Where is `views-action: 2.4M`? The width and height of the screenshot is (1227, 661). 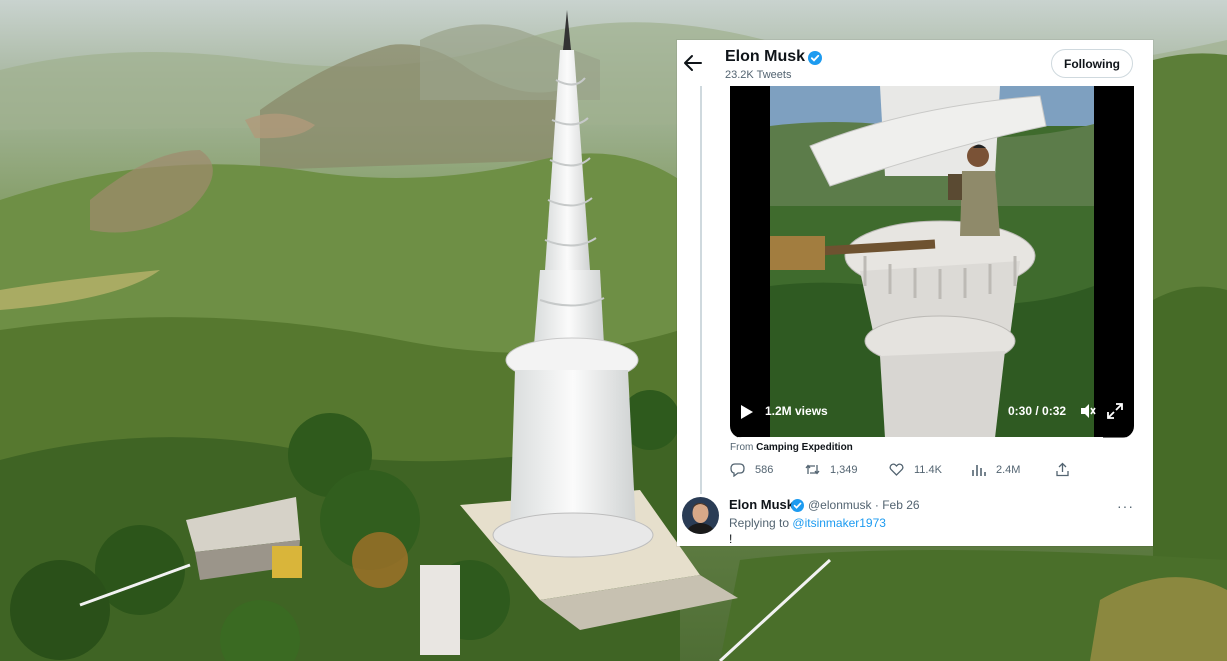 views-action: 2.4M is located at coordinates (995, 469).